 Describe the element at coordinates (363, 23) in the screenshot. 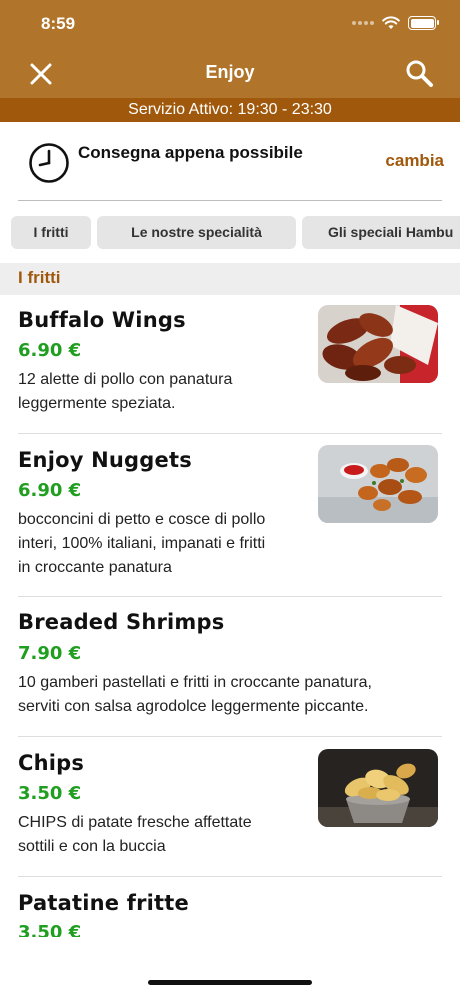

I see `signal-icon` at that location.